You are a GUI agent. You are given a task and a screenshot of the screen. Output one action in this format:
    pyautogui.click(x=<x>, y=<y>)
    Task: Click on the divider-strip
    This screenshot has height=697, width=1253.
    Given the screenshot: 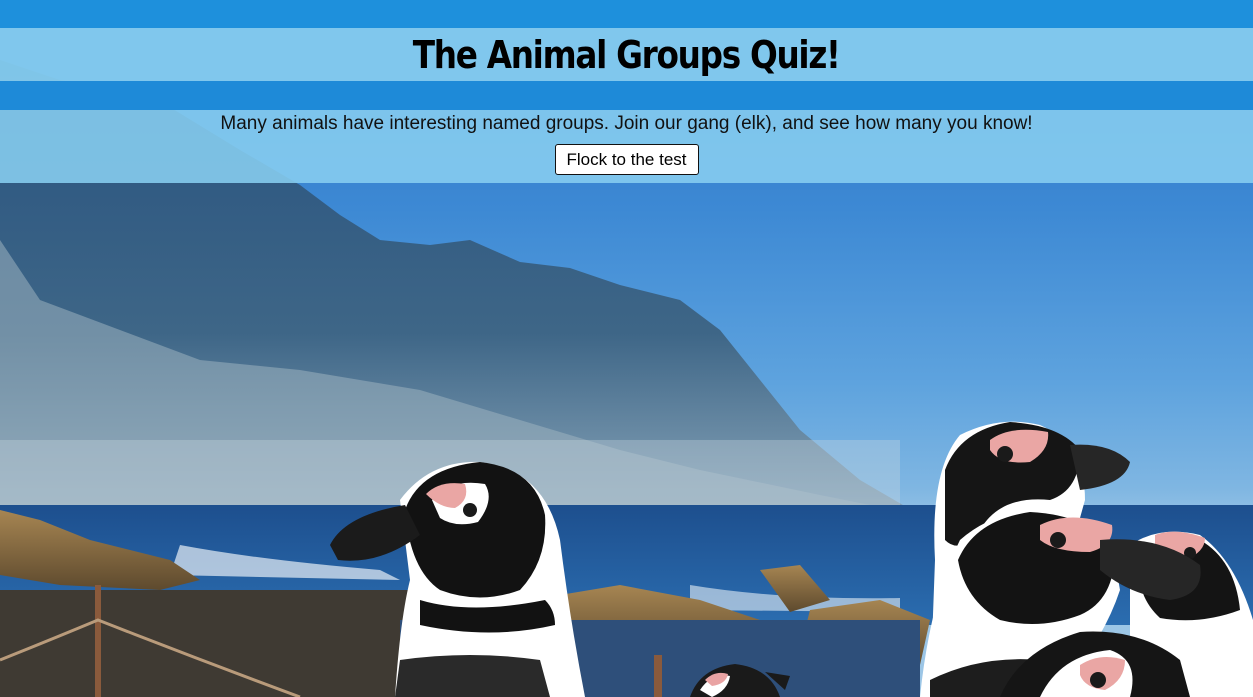 What is the action you would take?
    pyautogui.click(x=626, y=95)
    